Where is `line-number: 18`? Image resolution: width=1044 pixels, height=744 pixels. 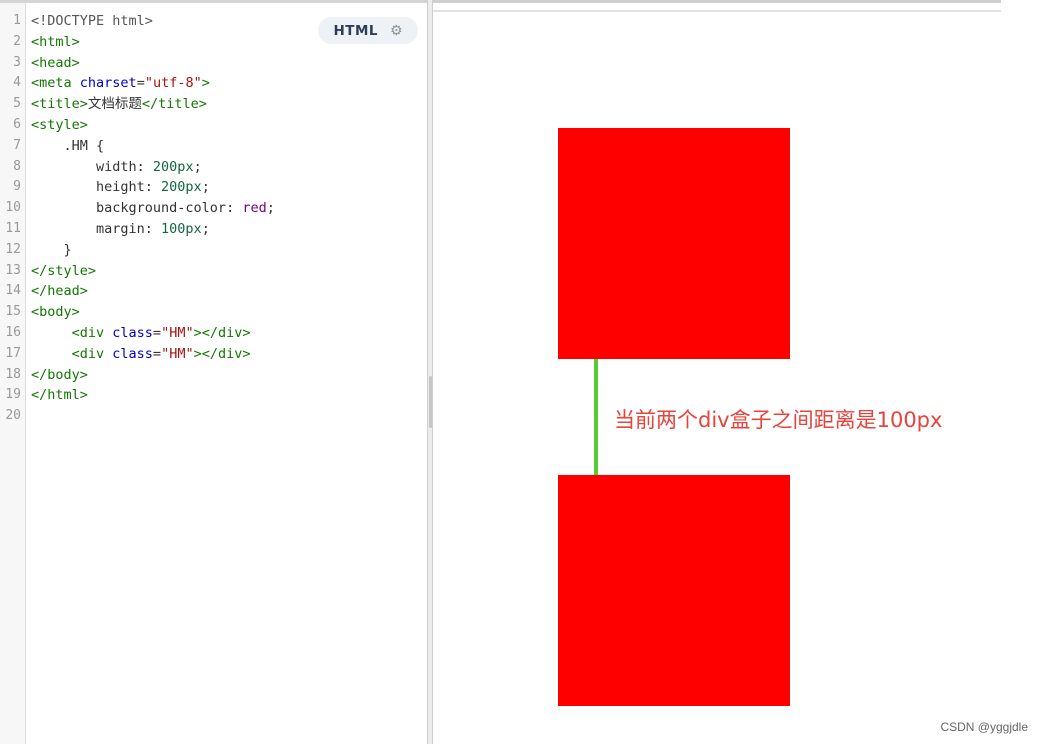
line-number: 18 is located at coordinates (13, 374).